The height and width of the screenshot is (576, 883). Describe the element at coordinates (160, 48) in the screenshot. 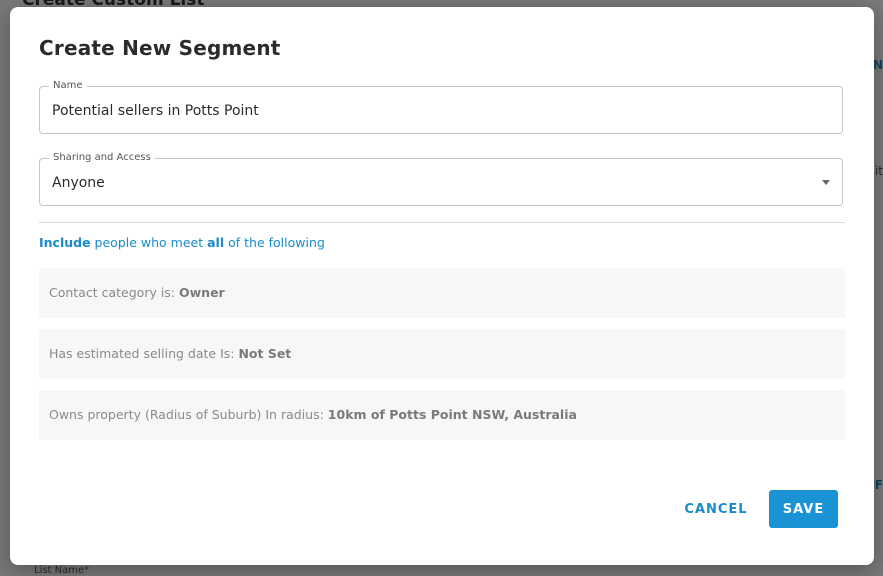

I see `dialog-title: Create New Segment` at that location.